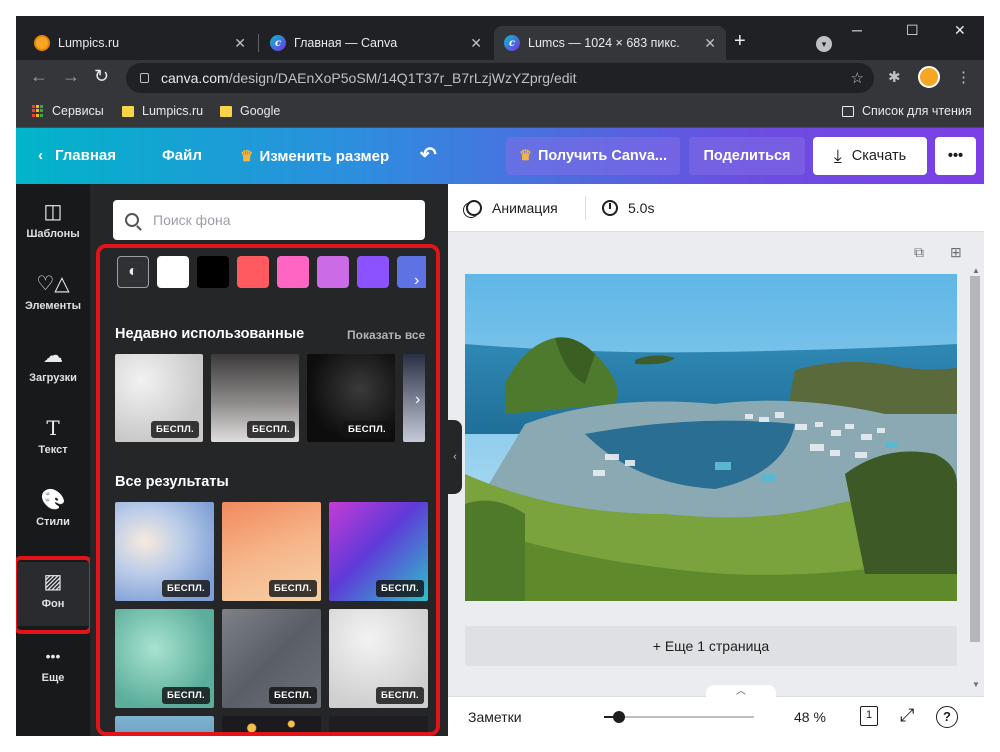 This screenshot has height=752, width=1000. What do you see at coordinates (144, 78) in the screenshot?
I see `lock-icon` at bounding box center [144, 78].